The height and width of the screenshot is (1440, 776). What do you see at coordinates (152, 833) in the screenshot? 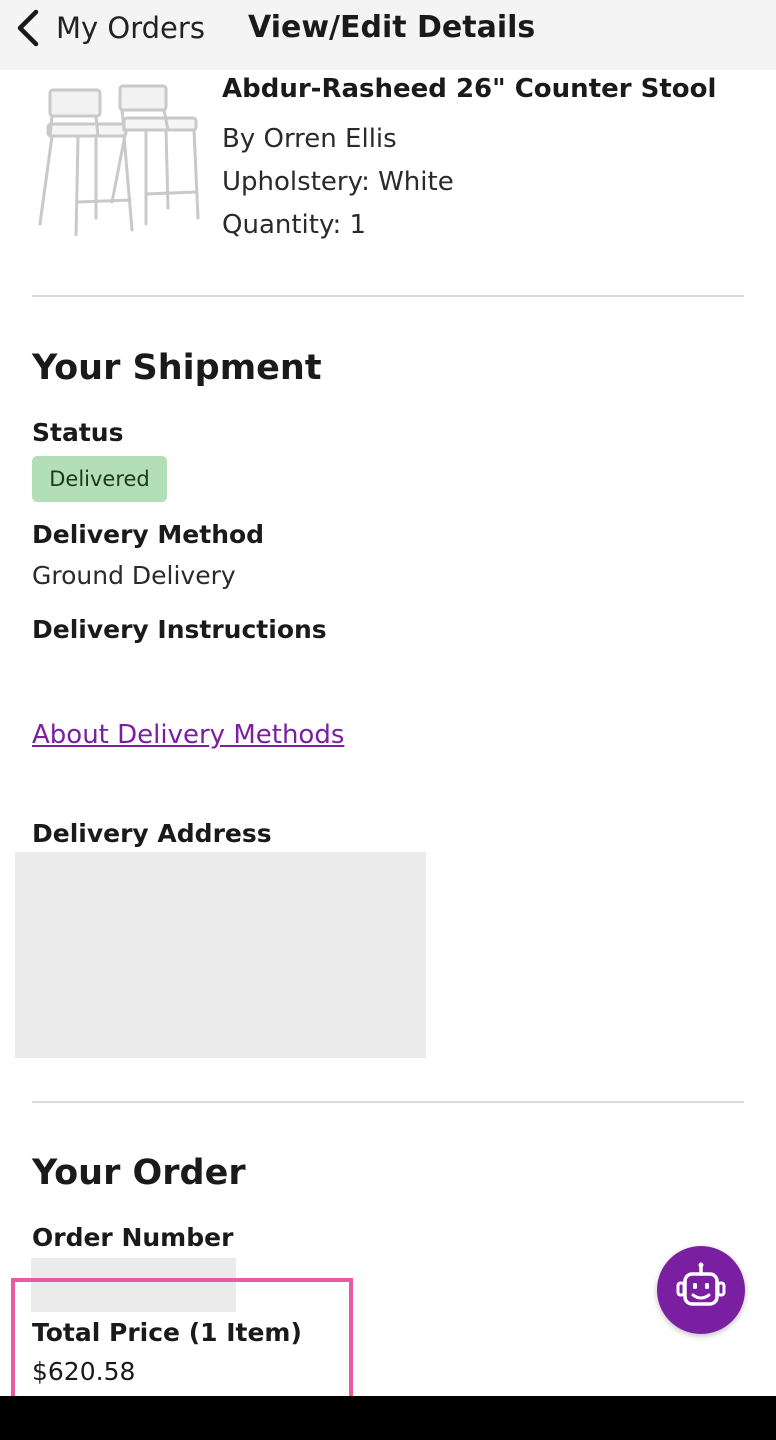
I see `delivery-address-label: Delivery Address` at bounding box center [152, 833].